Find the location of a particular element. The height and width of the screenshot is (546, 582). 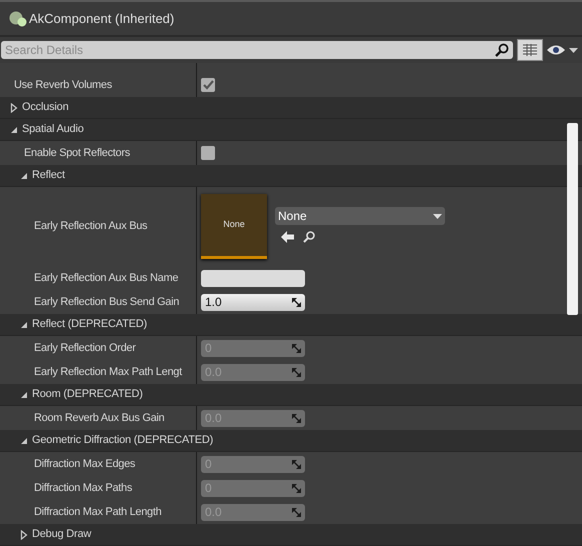

property-label: Use Reverb Volumes is located at coordinates (63, 85).